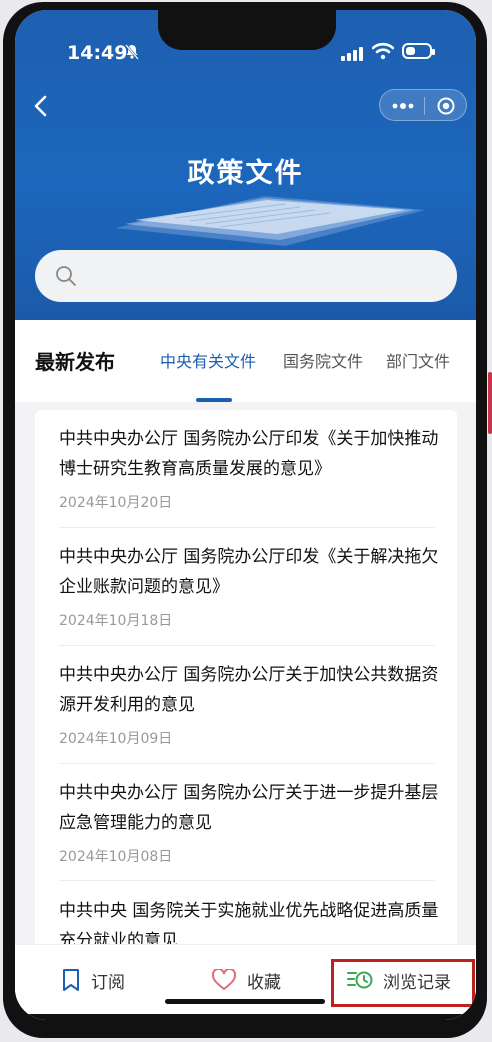 This screenshot has width=492, height=1042. What do you see at coordinates (208, 360) in the screenshot?
I see `tab-central-documents: 中央有关文件` at bounding box center [208, 360].